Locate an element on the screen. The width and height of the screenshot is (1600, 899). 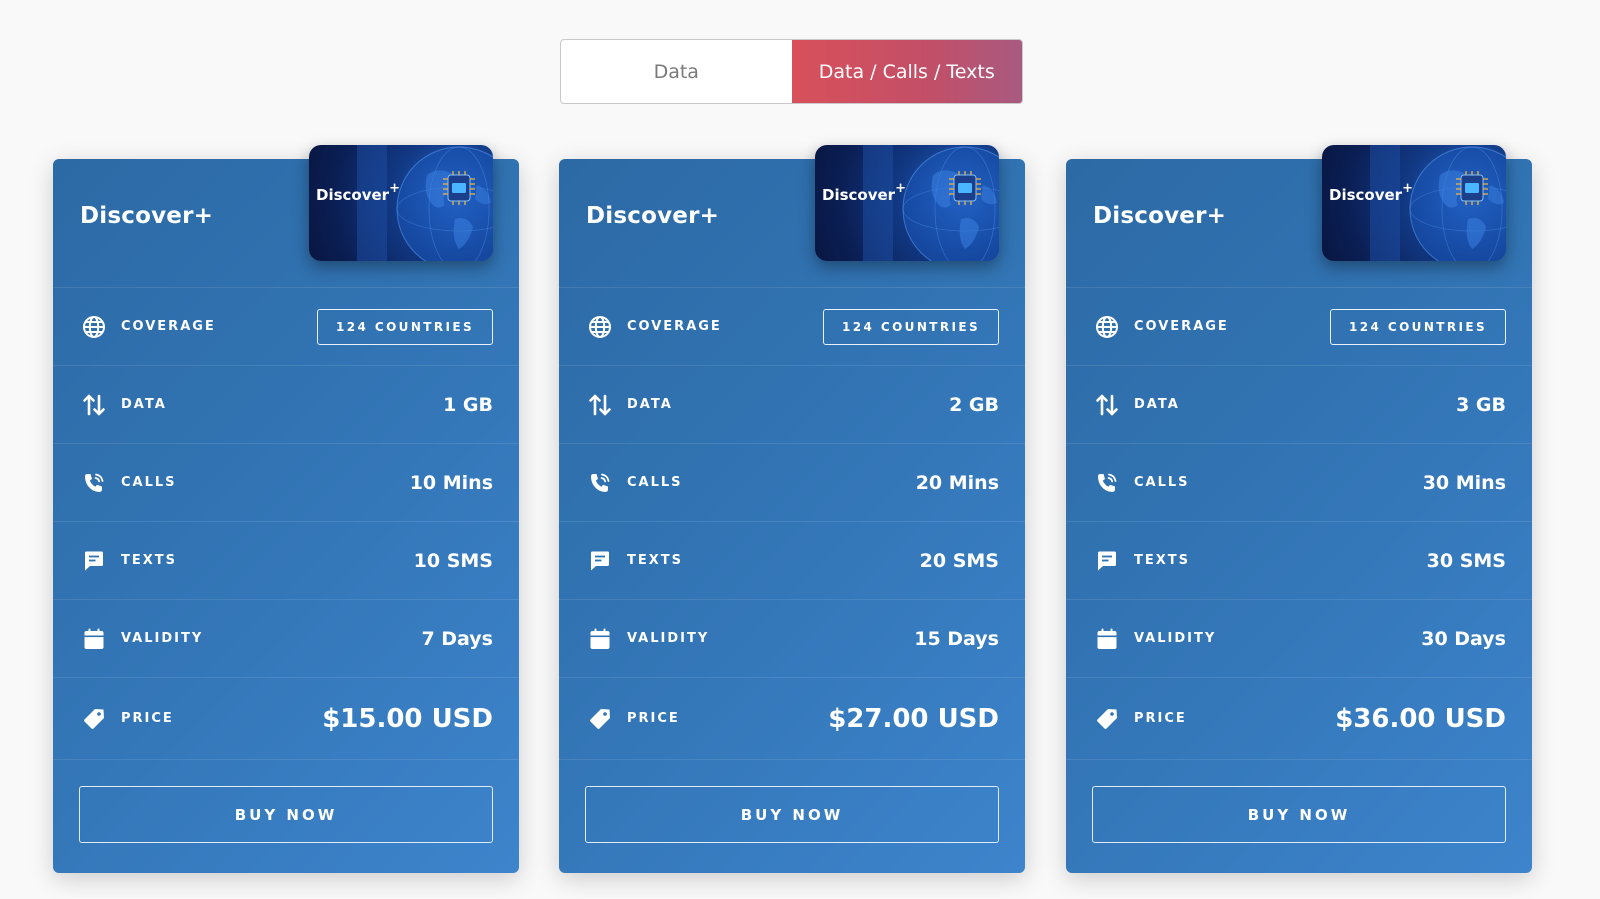
validity-value: 7 Days is located at coordinates (457, 638).